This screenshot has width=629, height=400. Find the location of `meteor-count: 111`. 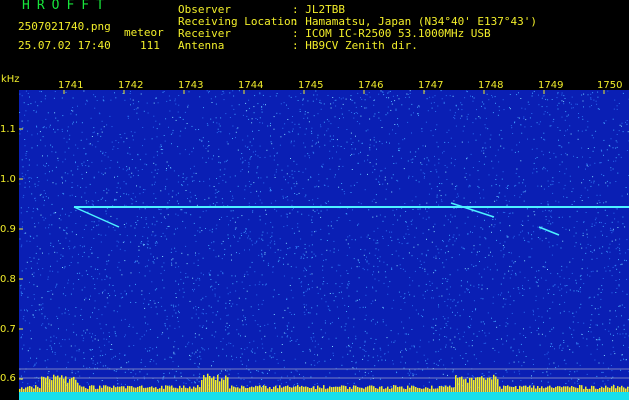

meteor-count: 111 is located at coordinates (150, 45).